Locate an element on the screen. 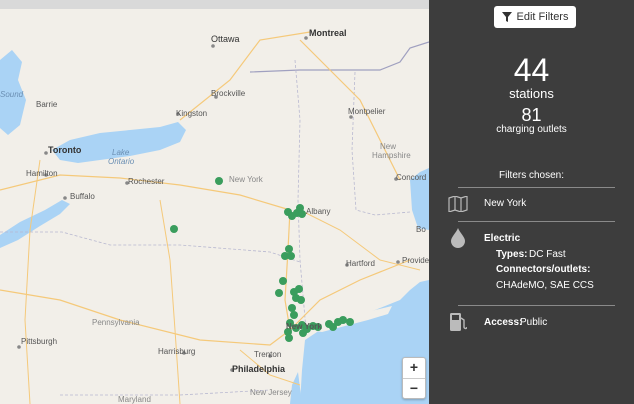 Image resolution: width=634 pixels, height=404 pixels. zoom-control: + − is located at coordinates (414, 378).